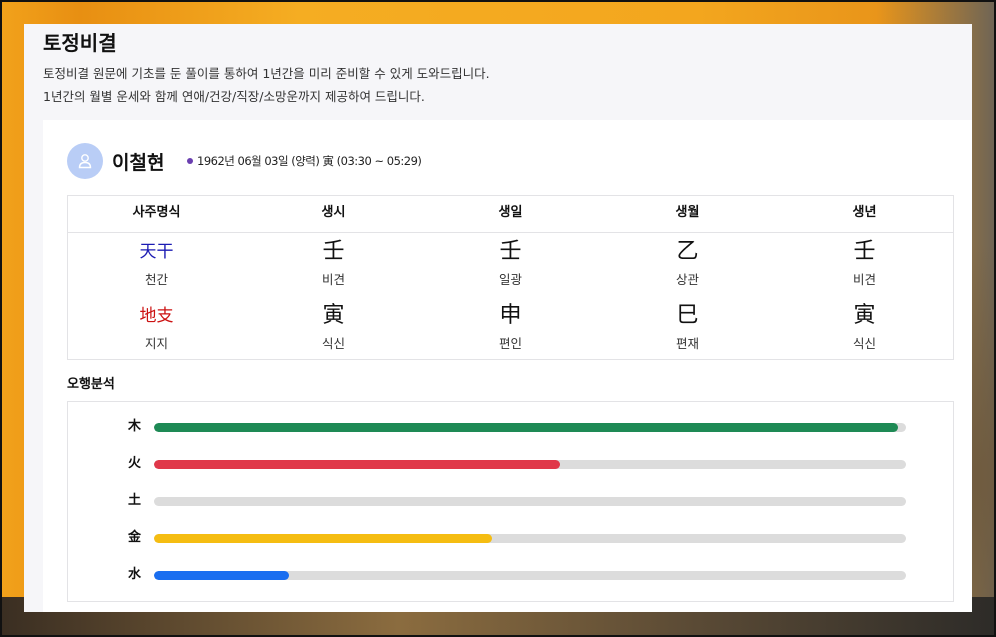 This screenshot has height=637, width=996. Describe the element at coordinates (687, 343) in the screenshot. I see `saju-korean: 편재` at that location.